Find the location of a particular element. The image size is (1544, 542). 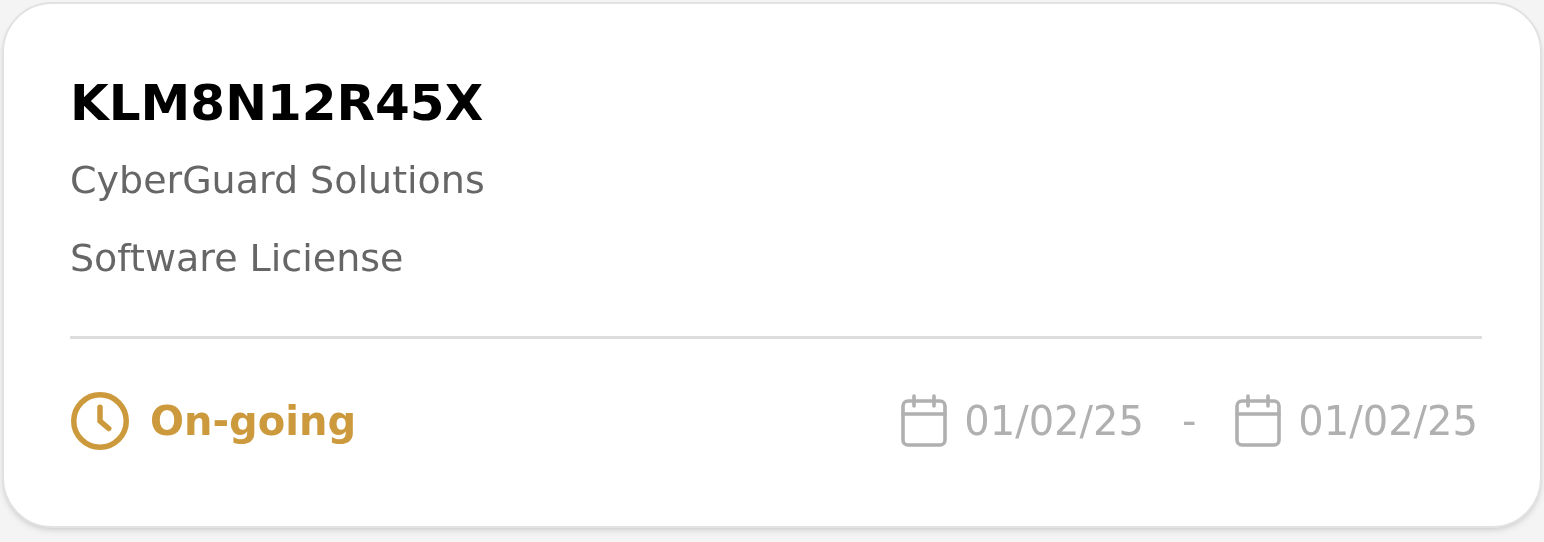

card-title: KLM8N12R45X is located at coordinates (277, 103).